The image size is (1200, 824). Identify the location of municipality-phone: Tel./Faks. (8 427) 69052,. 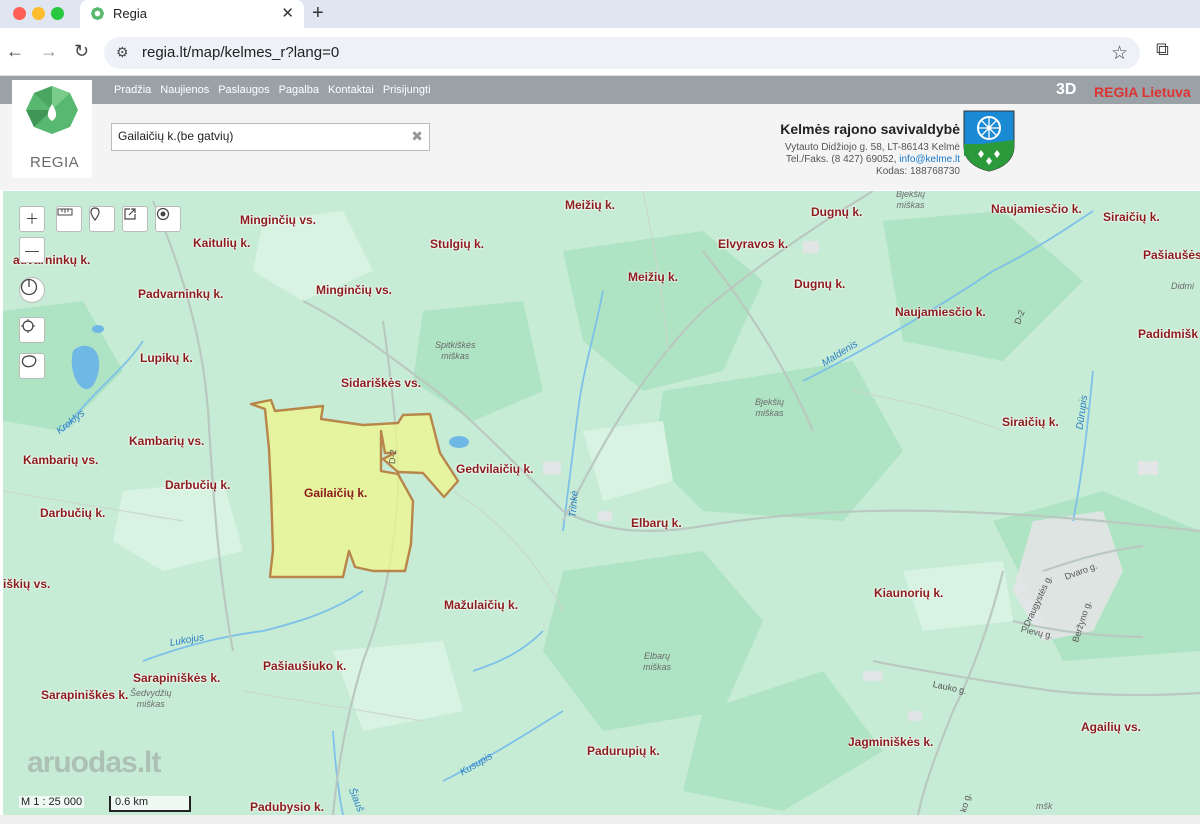
(841, 159).